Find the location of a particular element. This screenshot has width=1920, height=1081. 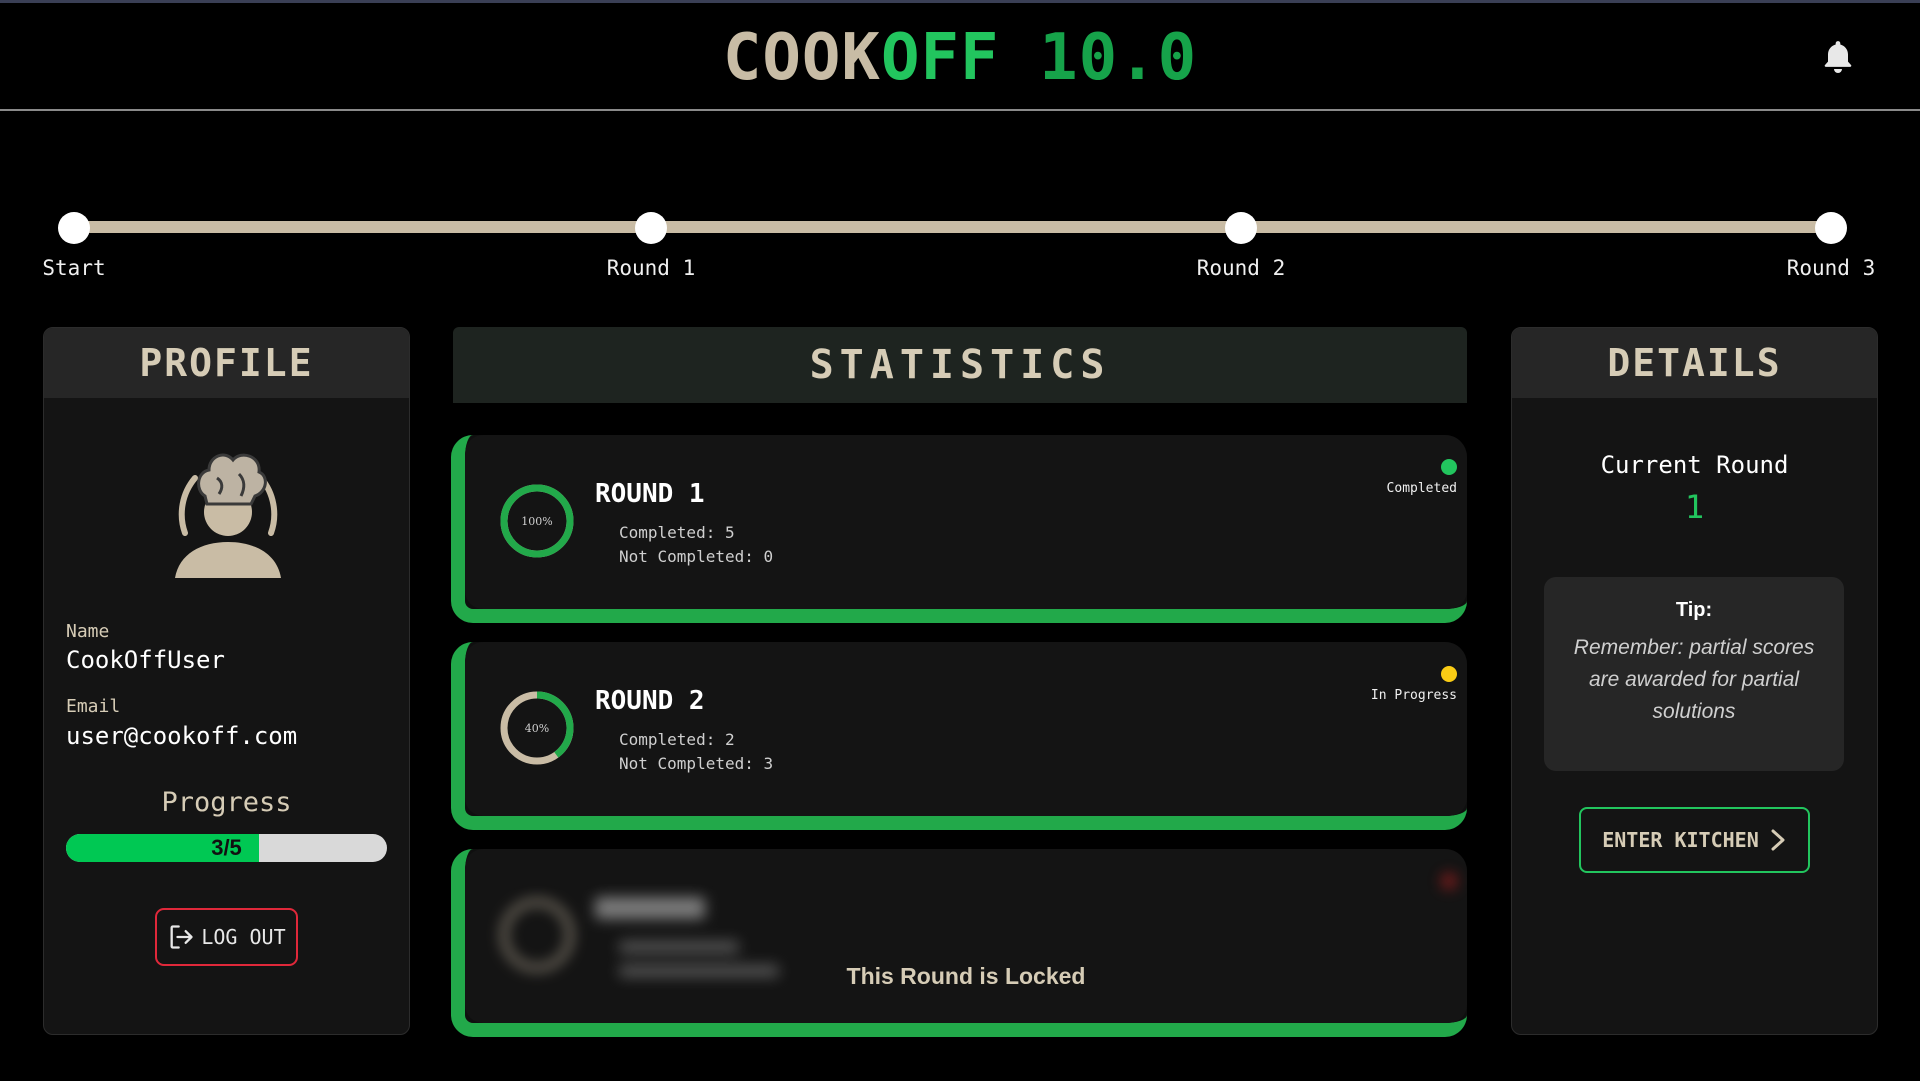

round-1-status-dot is located at coordinates (1449, 467).